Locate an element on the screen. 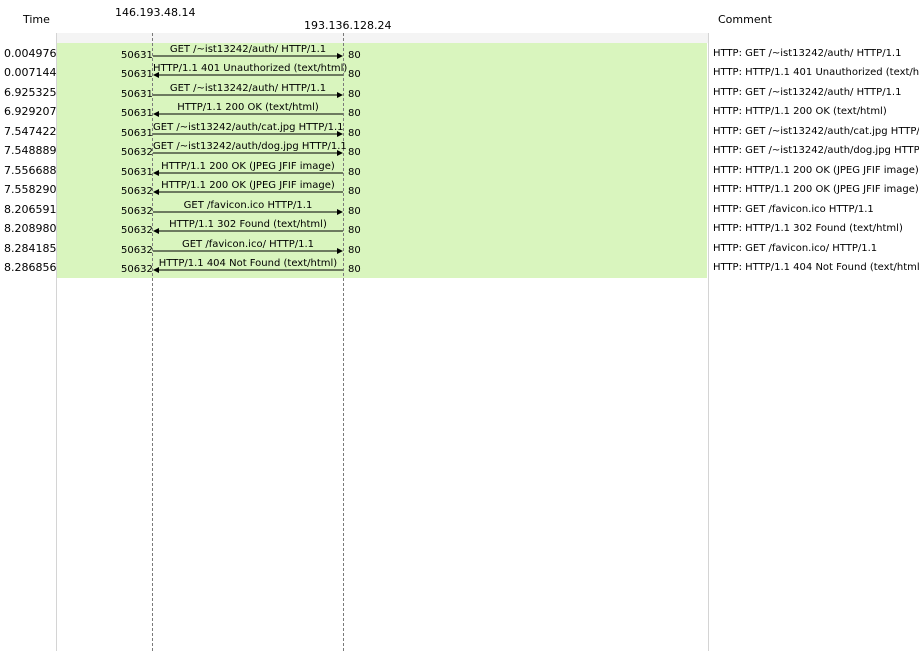 The image size is (919, 666). row-time: 6.929207 is located at coordinates (30, 111).